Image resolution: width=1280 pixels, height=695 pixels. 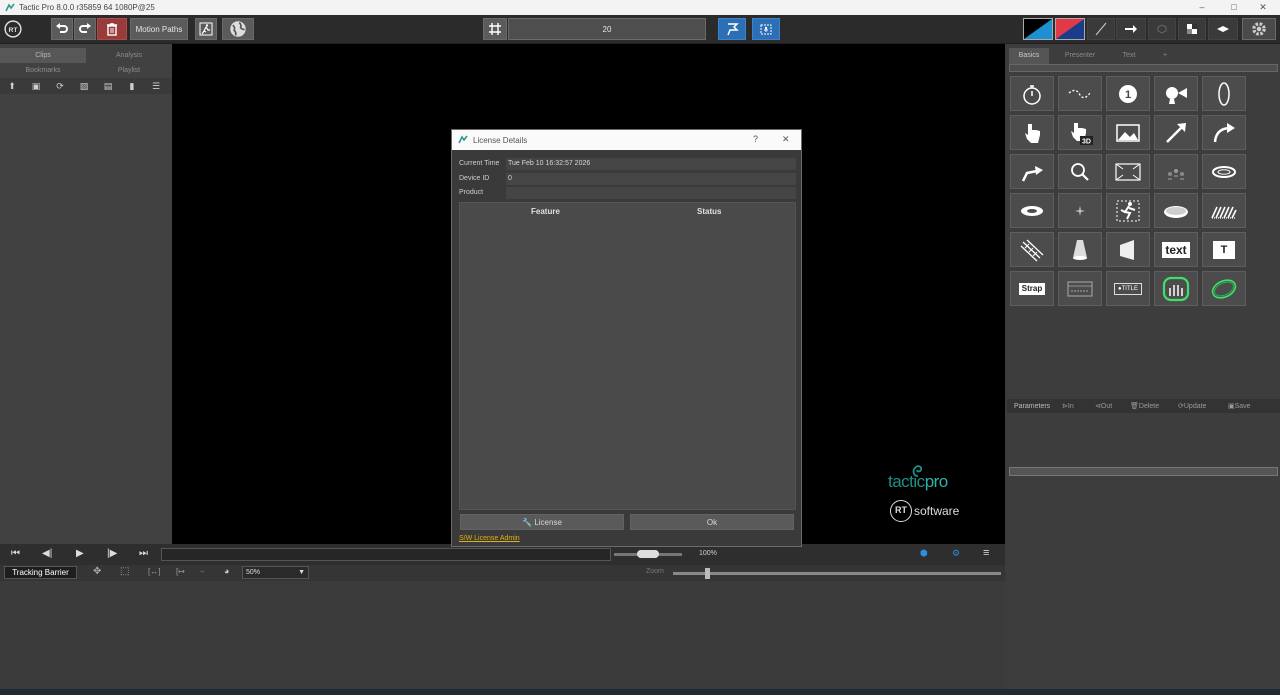 What do you see at coordinates (43, 55) in the screenshot?
I see `tab-clips: Clips` at bounding box center [43, 55].